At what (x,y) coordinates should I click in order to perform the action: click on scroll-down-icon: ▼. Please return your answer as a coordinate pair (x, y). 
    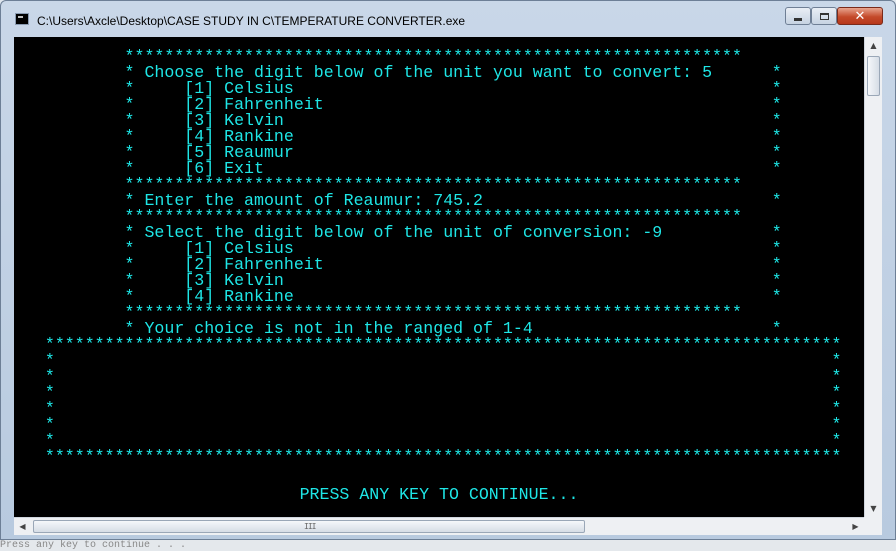
    Looking at the image, I should click on (873, 508).